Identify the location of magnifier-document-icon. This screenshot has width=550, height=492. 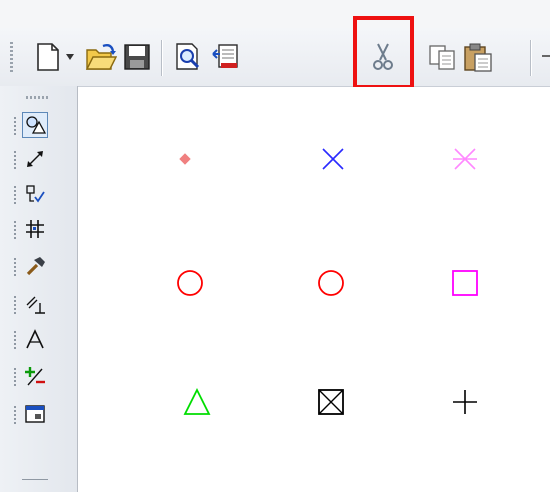
(188, 56).